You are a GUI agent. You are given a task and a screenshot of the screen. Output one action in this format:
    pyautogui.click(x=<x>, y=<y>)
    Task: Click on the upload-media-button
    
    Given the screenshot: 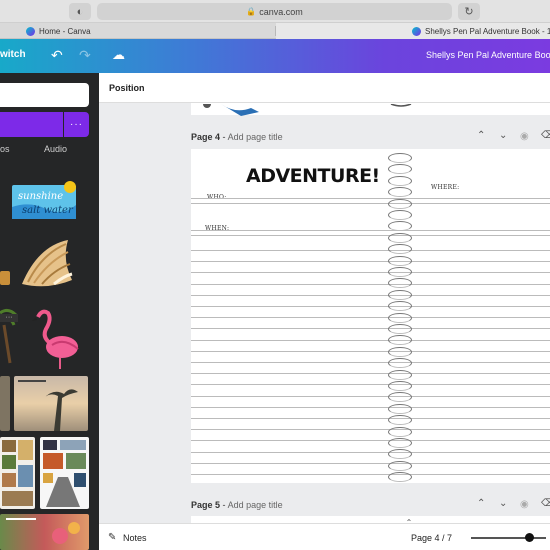 What is the action you would take?
    pyautogui.click(x=31, y=124)
    